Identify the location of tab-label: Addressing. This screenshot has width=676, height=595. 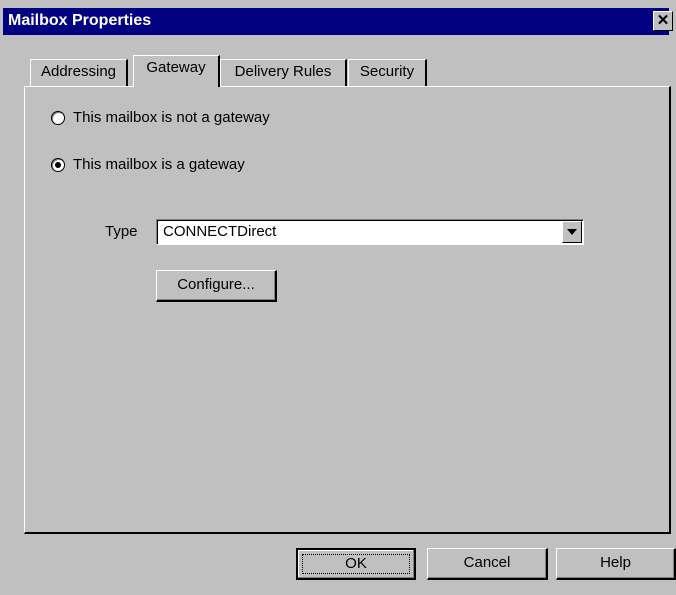
(78, 71).